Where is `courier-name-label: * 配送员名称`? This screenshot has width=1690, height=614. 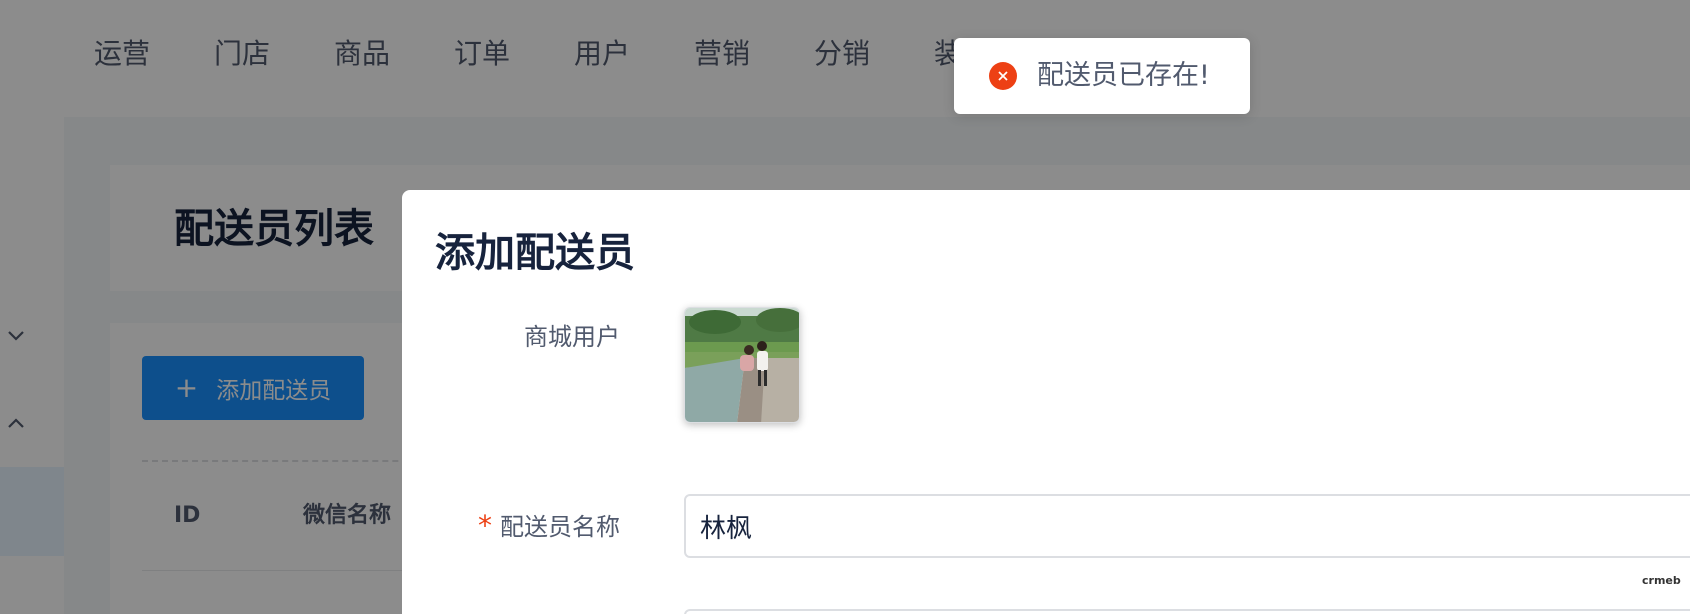
courier-name-label: * 配送员名称 is located at coordinates (549, 526).